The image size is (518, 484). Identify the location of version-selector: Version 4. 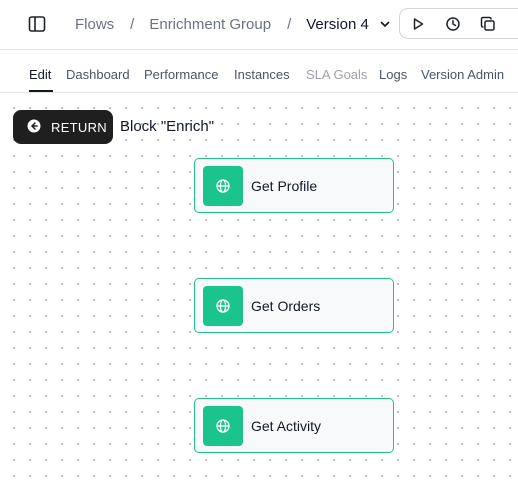
(348, 24).